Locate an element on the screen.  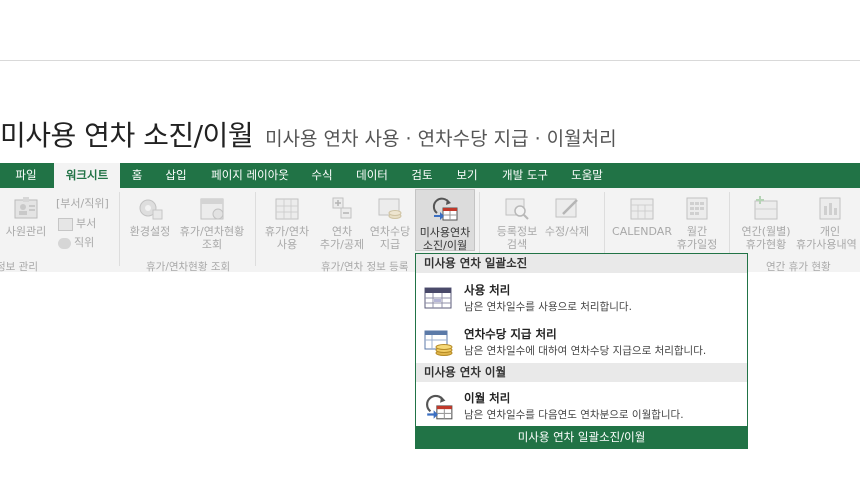
tab-developer: 개발 도구 is located at coordinates (525, 175).